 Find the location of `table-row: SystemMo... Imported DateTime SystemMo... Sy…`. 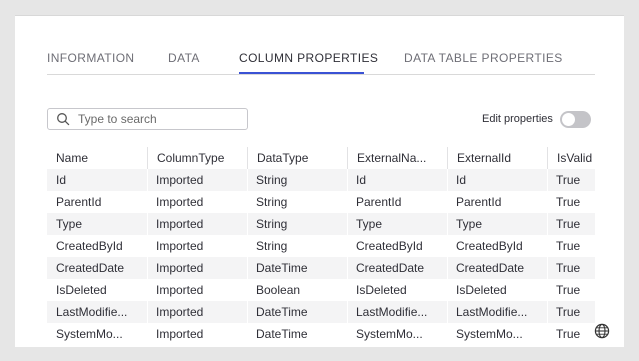

table-row: SystemMo... Imported DateTime SystemMo... Sy… is located at coordinates (321, 334).